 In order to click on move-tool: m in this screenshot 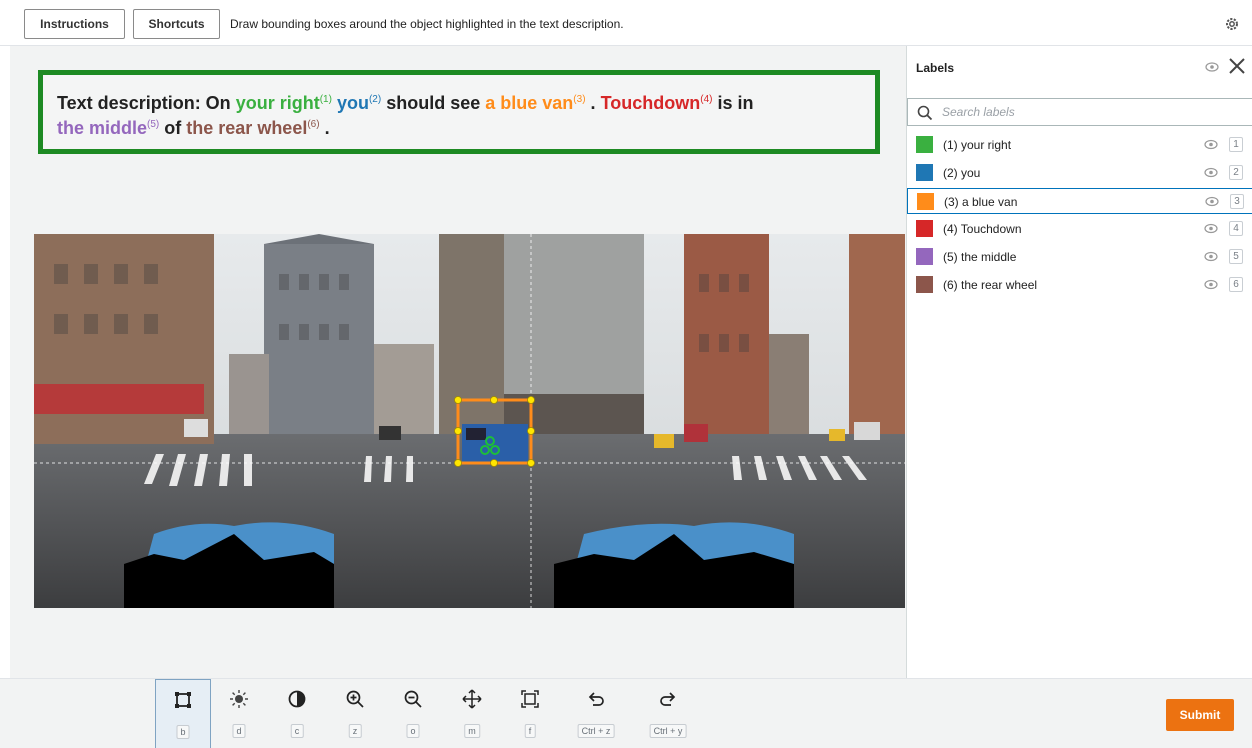, I will do `click(472, 713)`.